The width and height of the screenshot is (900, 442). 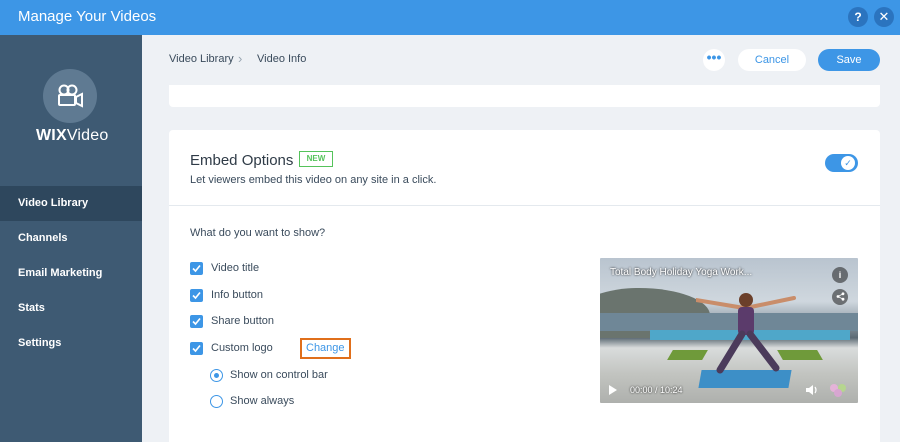 What do you see at coordinates (524, 205) in the screenshot?
I see `divider` at bounding box center [524, 205].